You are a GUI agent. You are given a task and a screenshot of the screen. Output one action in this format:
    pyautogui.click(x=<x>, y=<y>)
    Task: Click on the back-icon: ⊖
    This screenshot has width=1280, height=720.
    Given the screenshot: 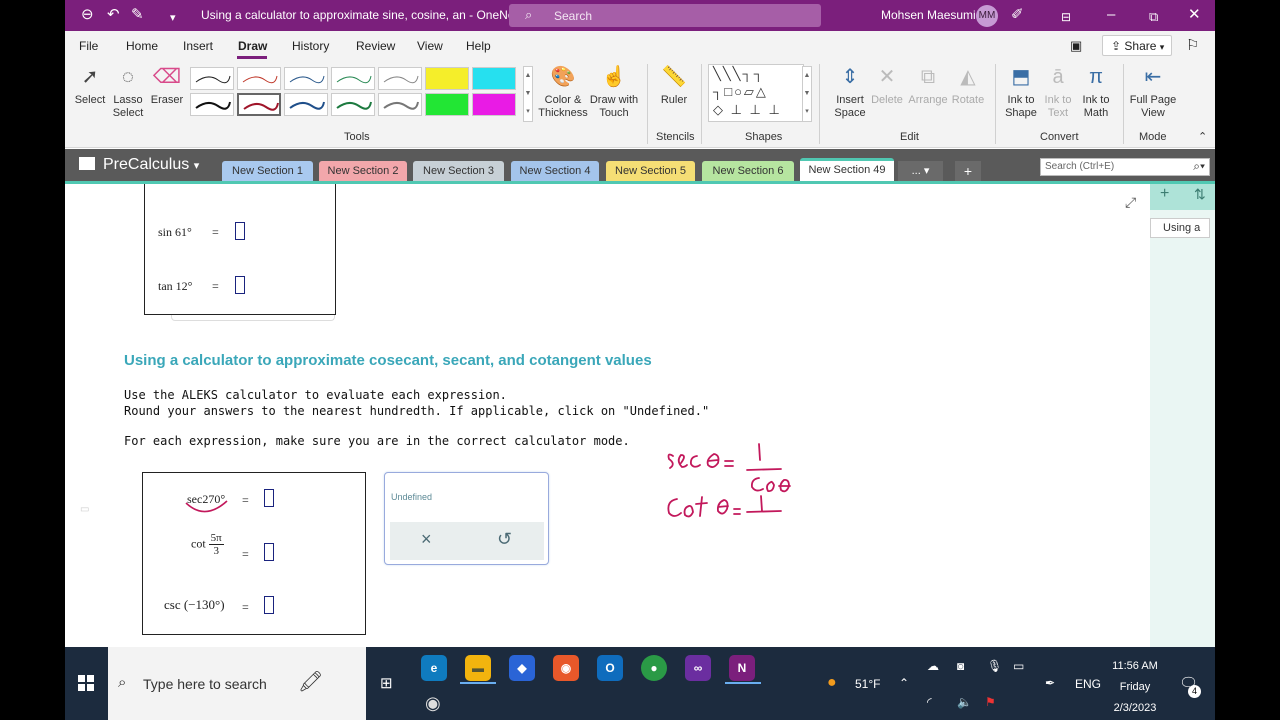 What is the action you would take?
    pyautogui.click(x=87, y=15)
    